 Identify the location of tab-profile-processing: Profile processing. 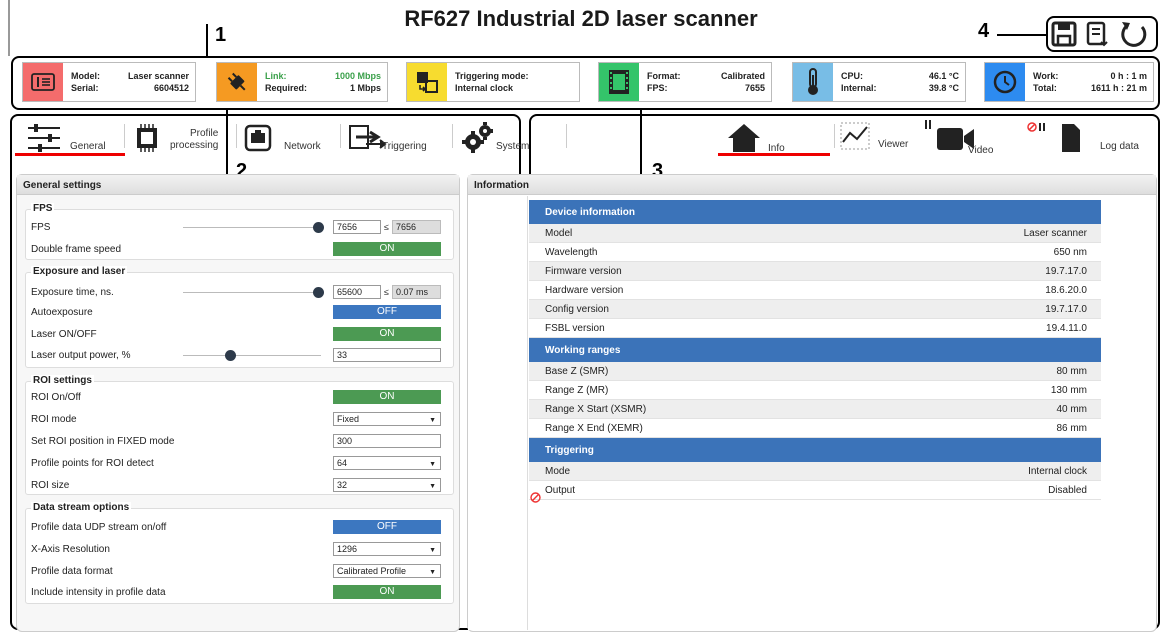
(181, 139).